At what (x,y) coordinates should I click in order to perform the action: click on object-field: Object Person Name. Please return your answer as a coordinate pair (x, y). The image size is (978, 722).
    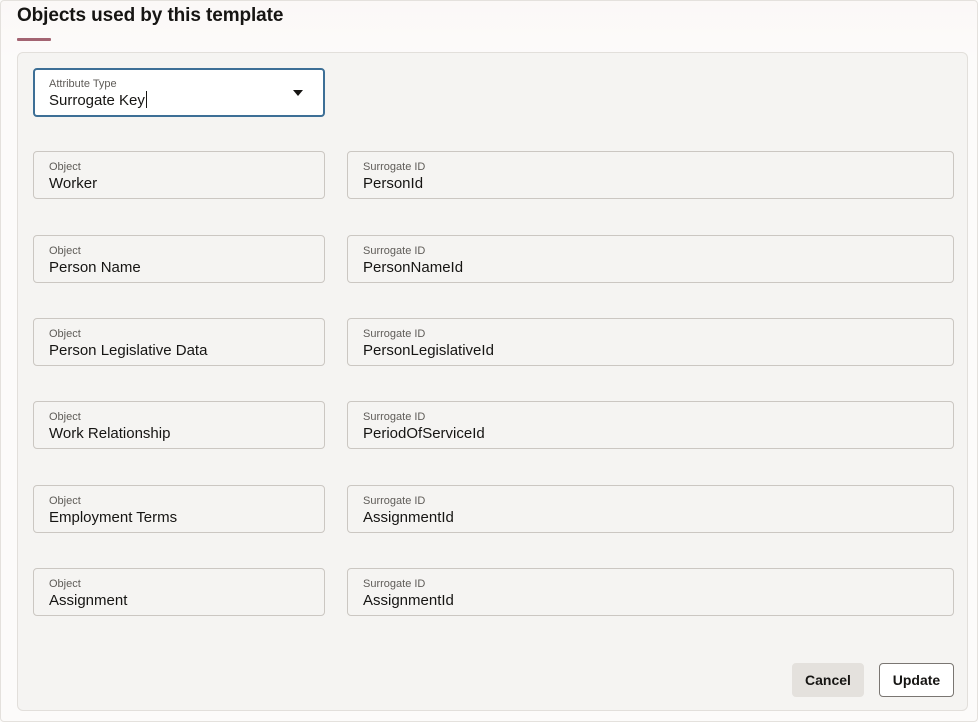
    Looking at the image, I should click on (179, 259).